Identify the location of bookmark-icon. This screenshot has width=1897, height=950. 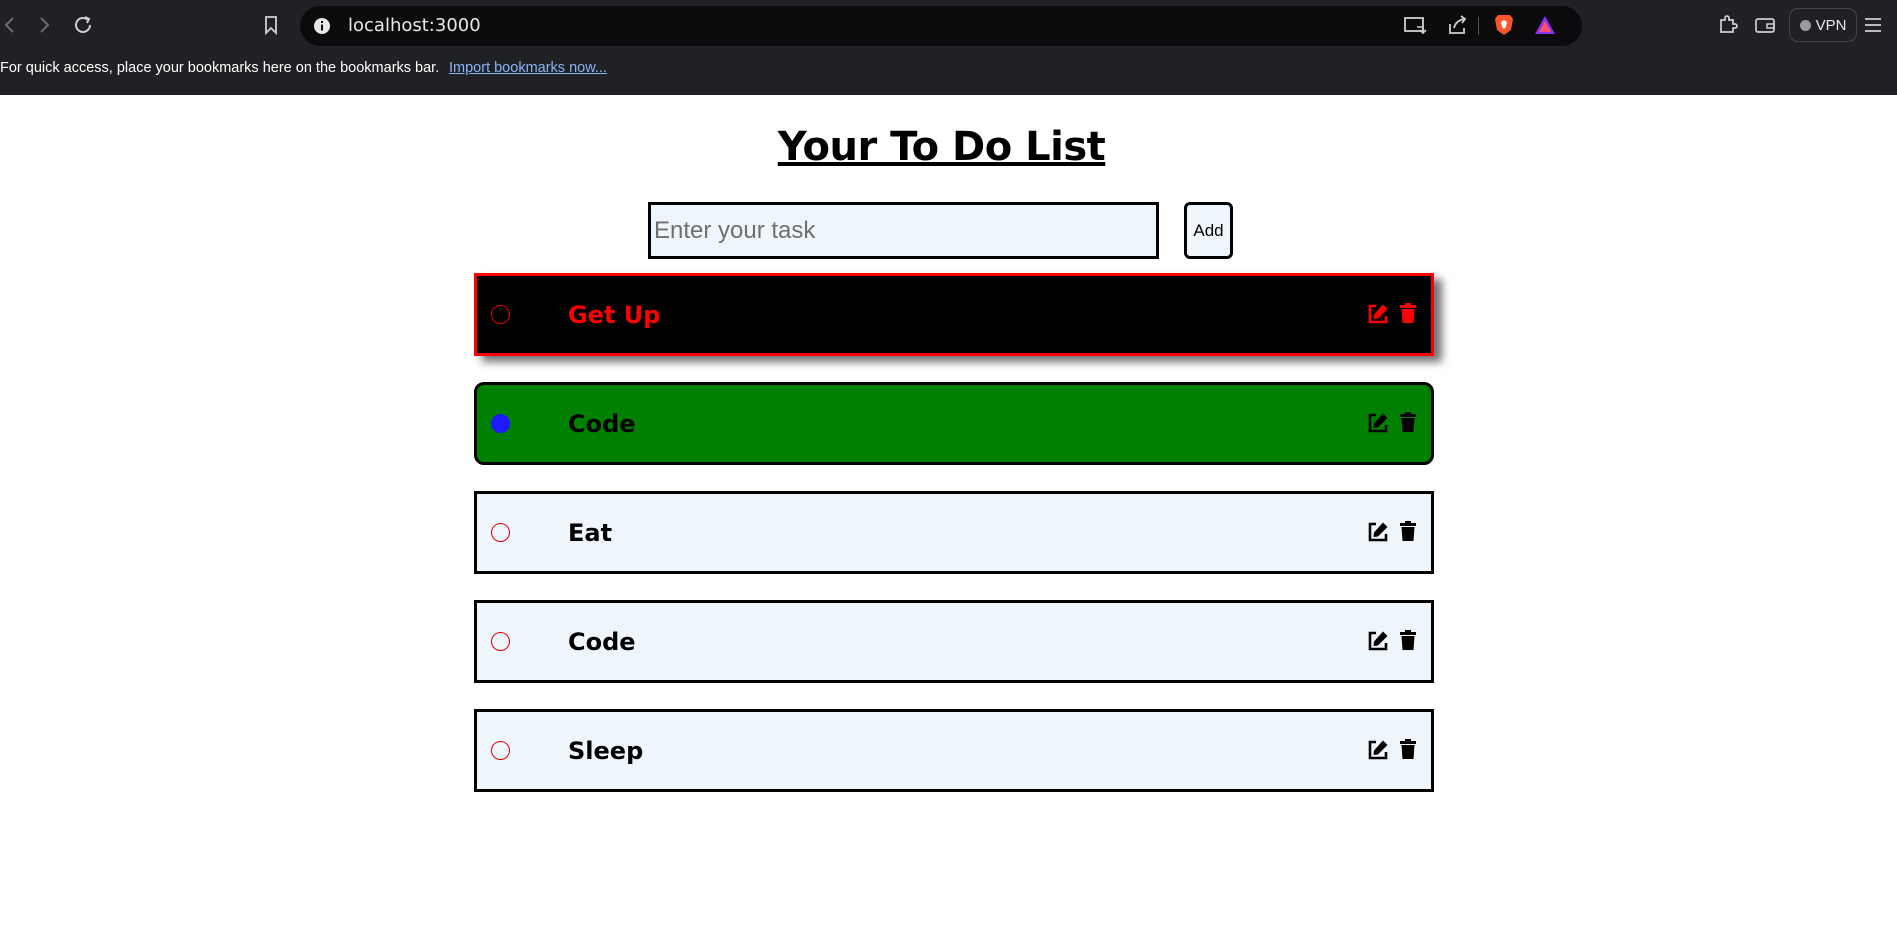
(271, 25).